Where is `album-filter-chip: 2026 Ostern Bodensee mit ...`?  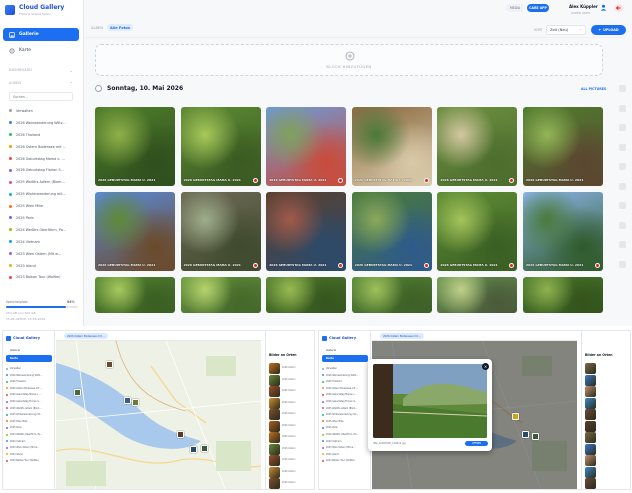
album-filter-chip: 2026 Ostern Bodensee mit ... is located at coordinates (402, 336).